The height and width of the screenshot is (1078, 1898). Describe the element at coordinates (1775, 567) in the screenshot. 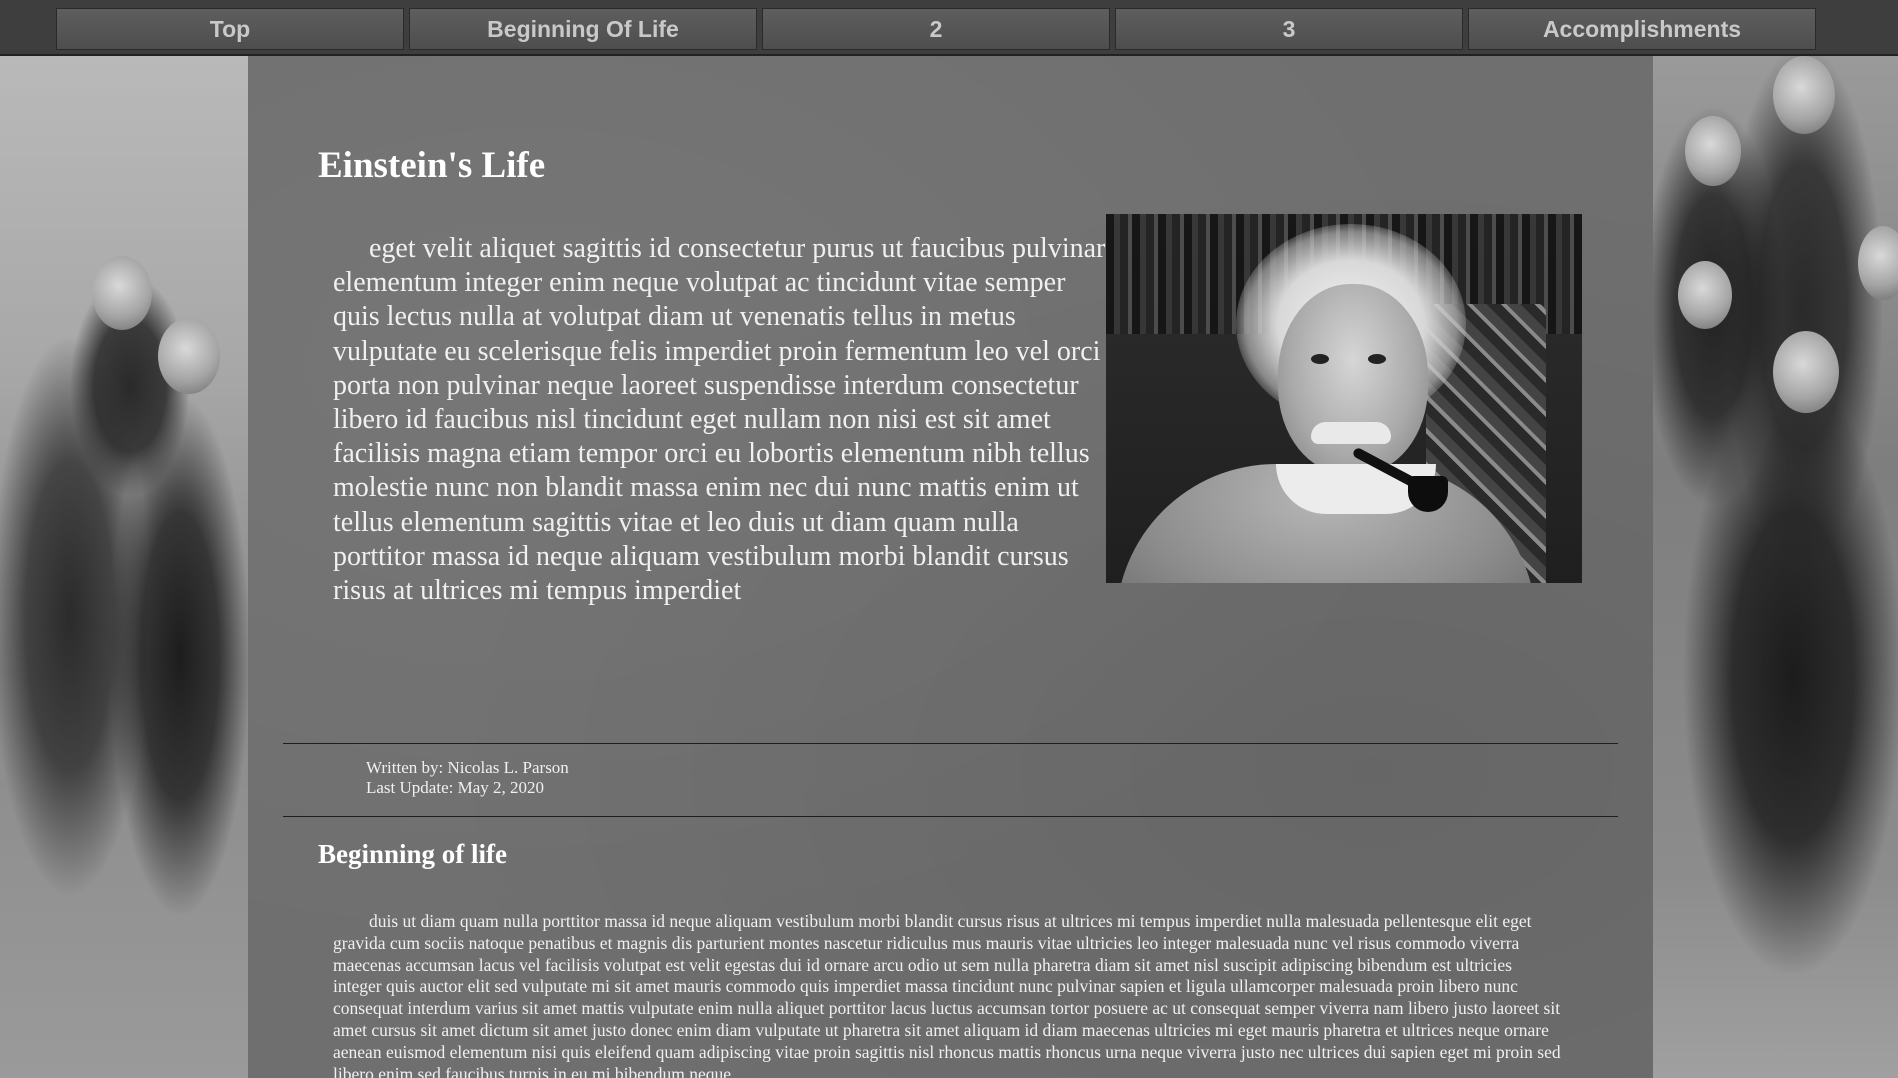

I see `background-photo-right` at that location.